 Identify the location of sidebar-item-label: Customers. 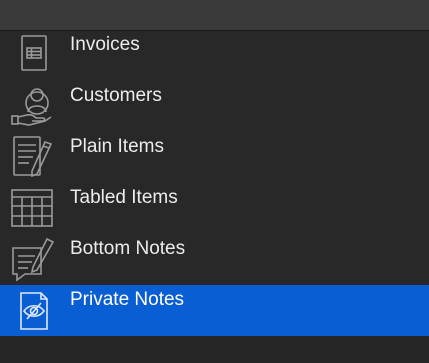
(116, 95).